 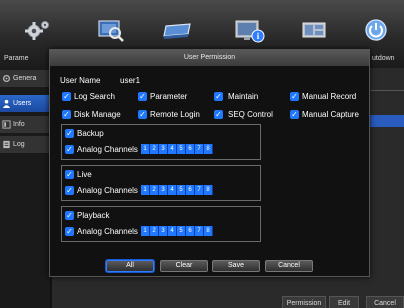 I want to click on sidebar-item-label: Log, so click(x=19, y=144).